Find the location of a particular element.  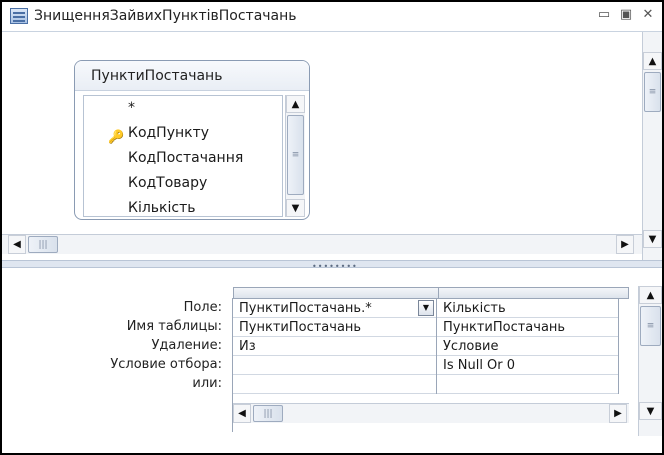

grid-column-1: ПунктиПостачань.* ▼ ПунктиПостачань Из is located at coordinates (335, 346).